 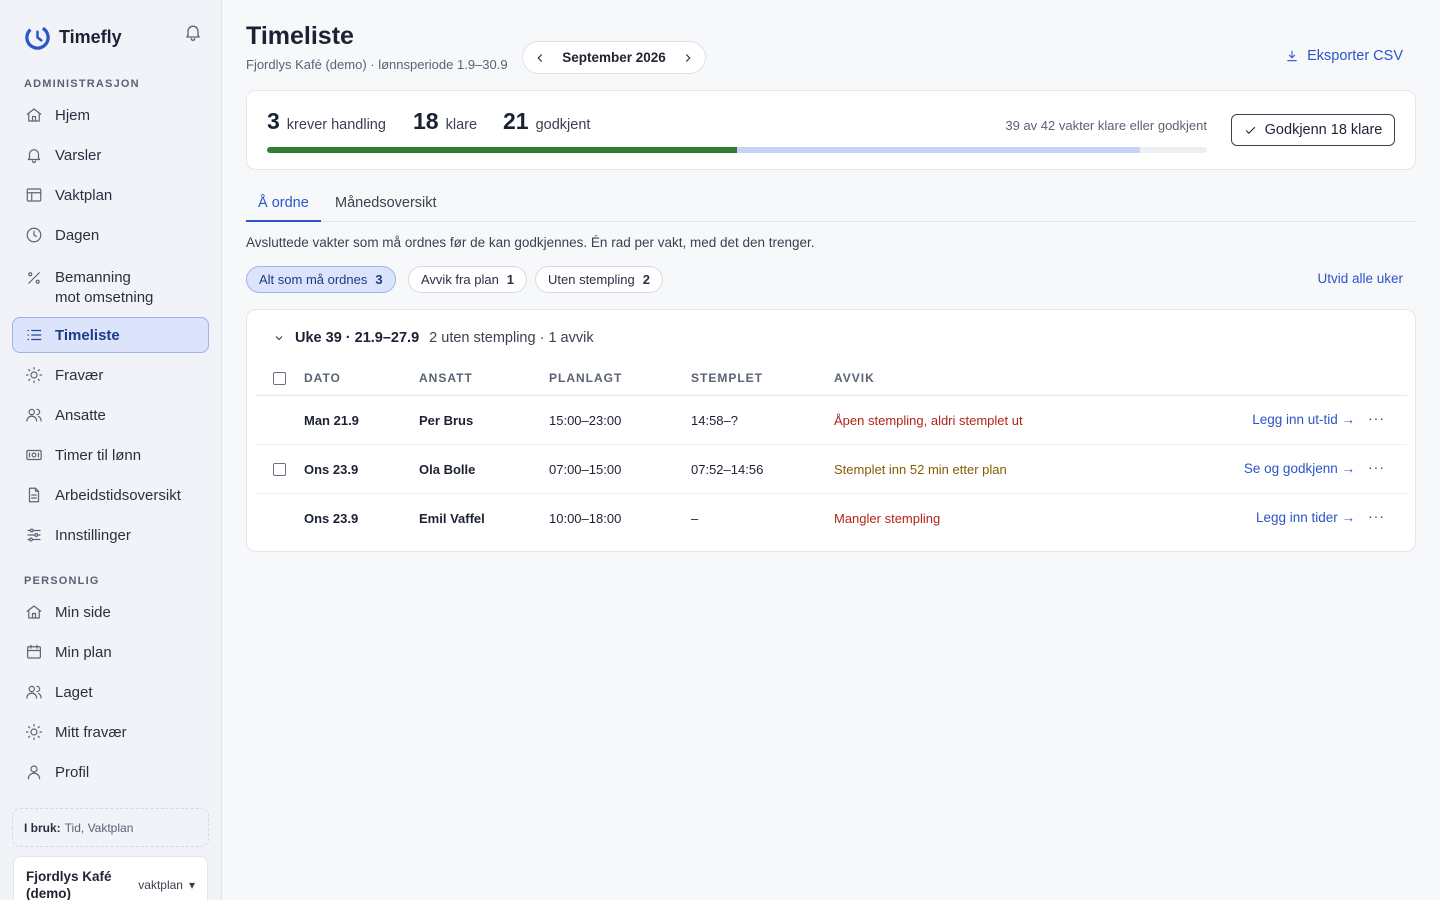 What do you see at coordinates (93, 535) in the screenshot?
I see `sidebar-item-label: Innstillinger` at bounding box center [93, 535].